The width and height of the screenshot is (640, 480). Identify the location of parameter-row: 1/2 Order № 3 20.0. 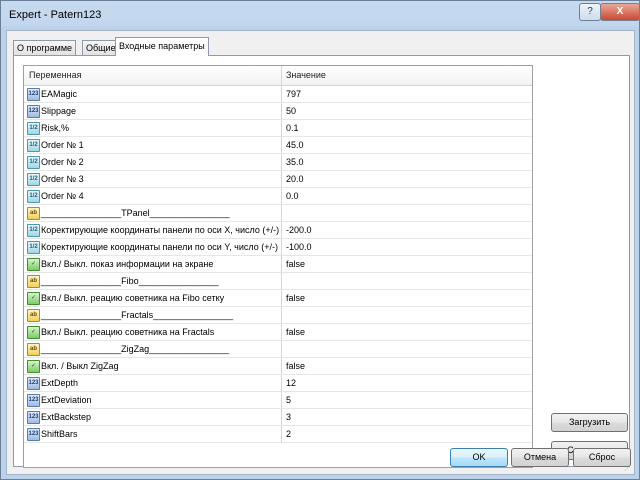
(278, 179).